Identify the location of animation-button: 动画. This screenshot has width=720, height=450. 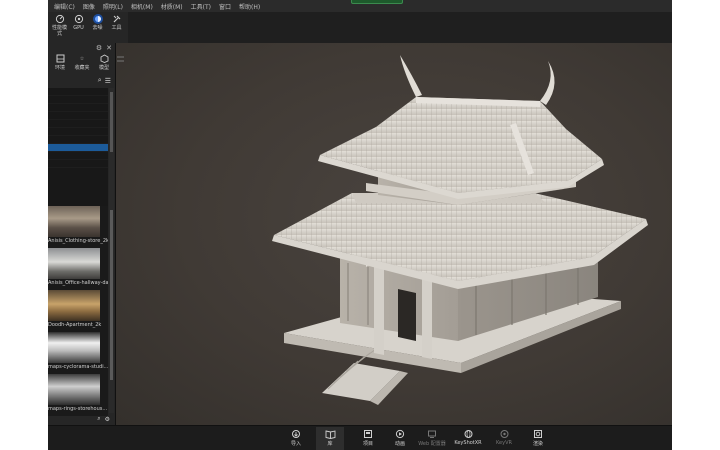
(400, 438).